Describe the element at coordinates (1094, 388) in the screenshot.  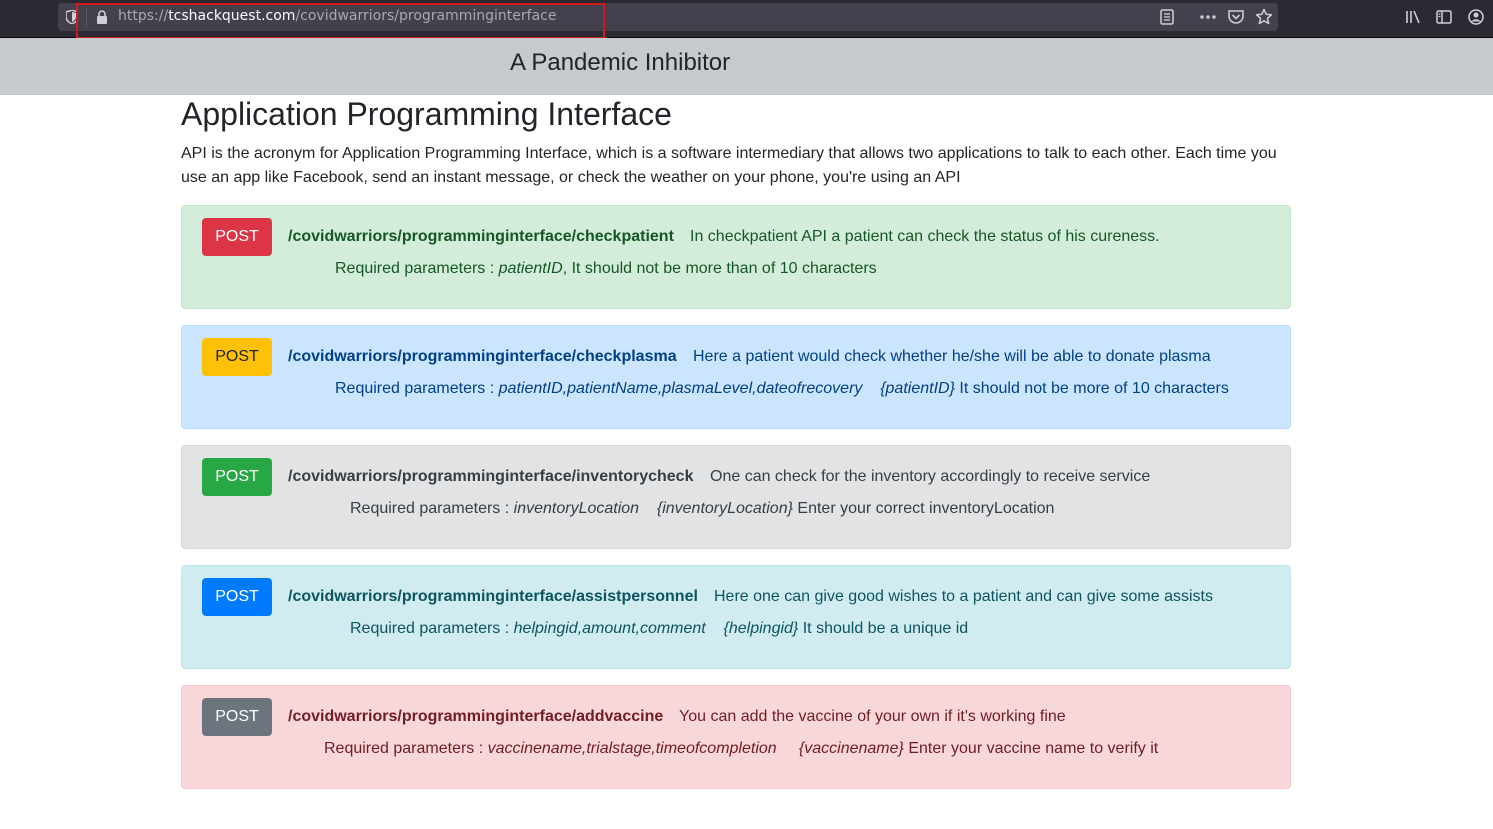
I see `params-note: It should not be more of 10 characters` at that location.